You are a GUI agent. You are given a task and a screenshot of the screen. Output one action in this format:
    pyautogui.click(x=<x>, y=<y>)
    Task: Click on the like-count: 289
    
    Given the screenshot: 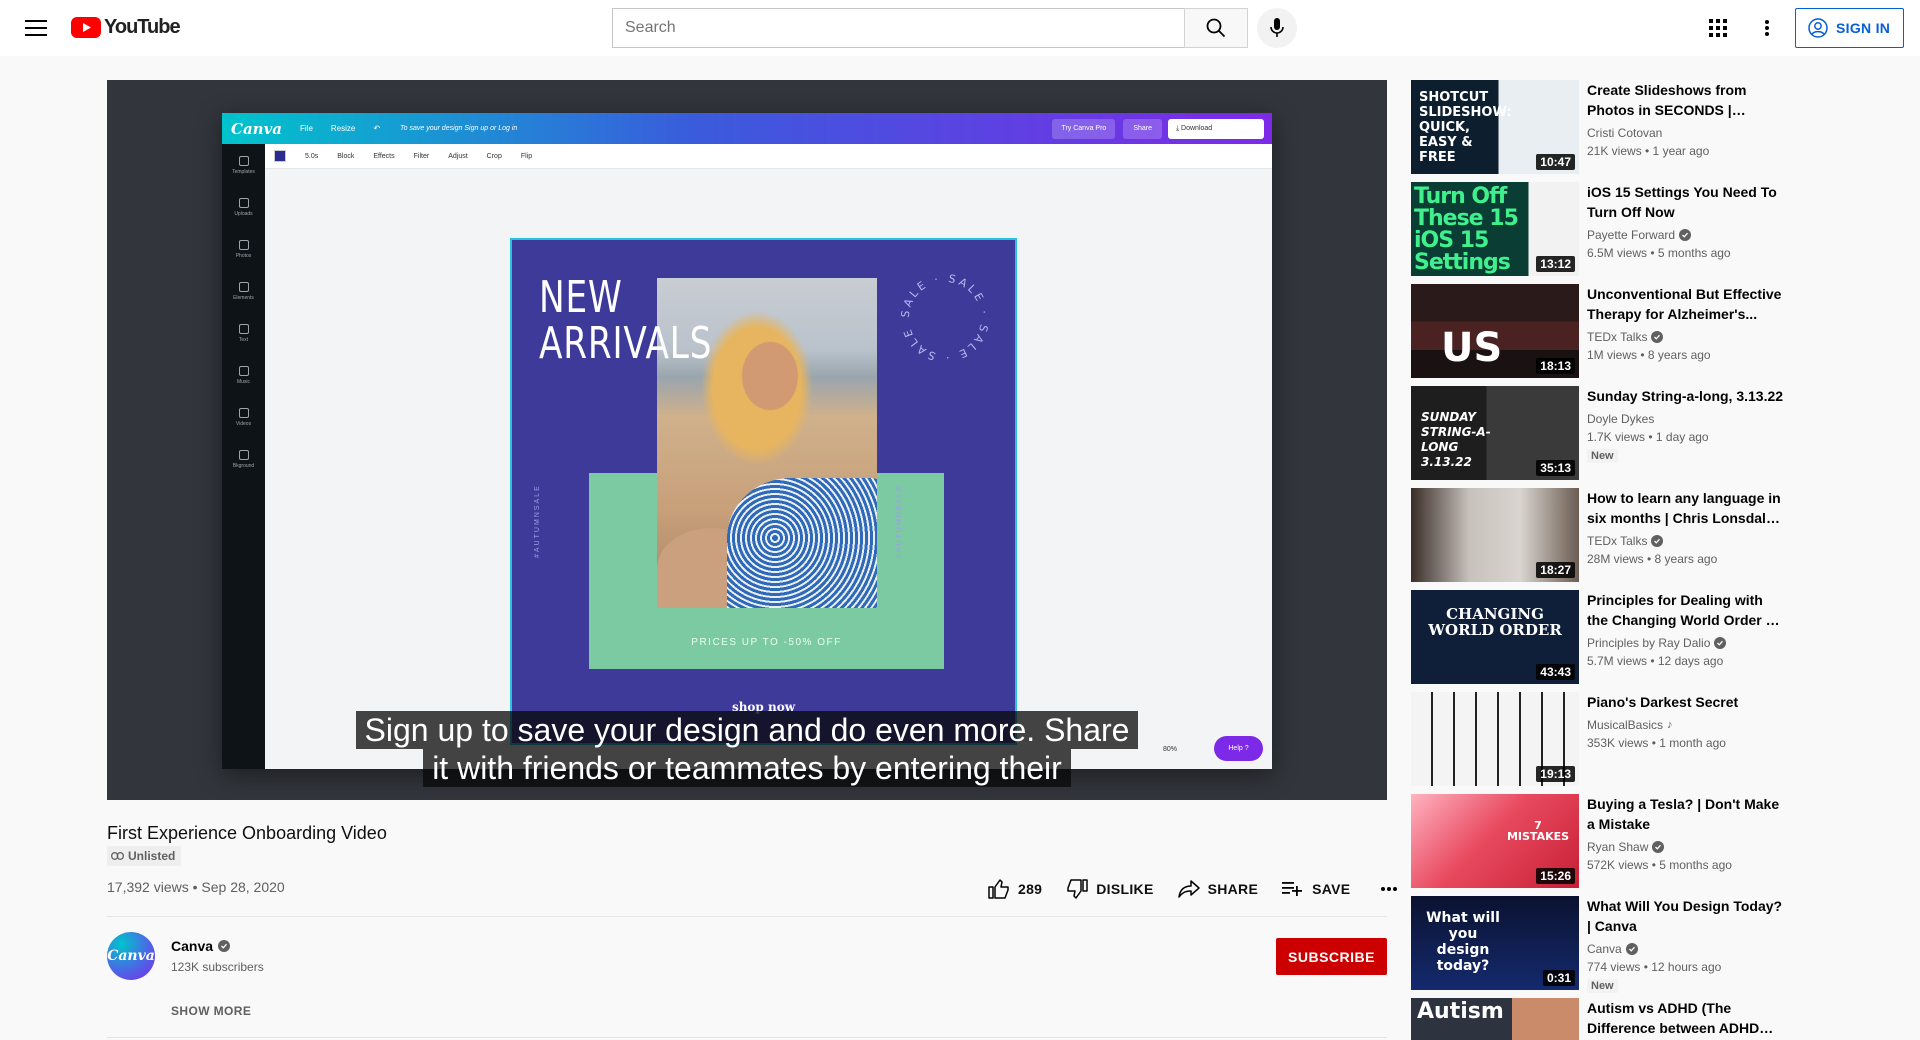 What is the action you would take?
    pyautogui.click(x=1030, y=889)
    